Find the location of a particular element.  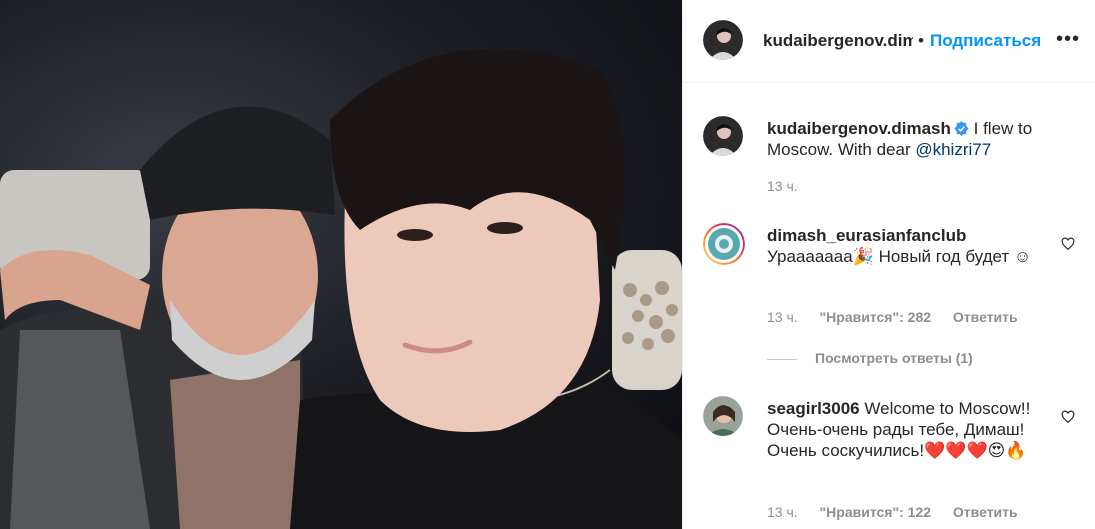

young-man-eye-right is located at coordinates (505, 228).